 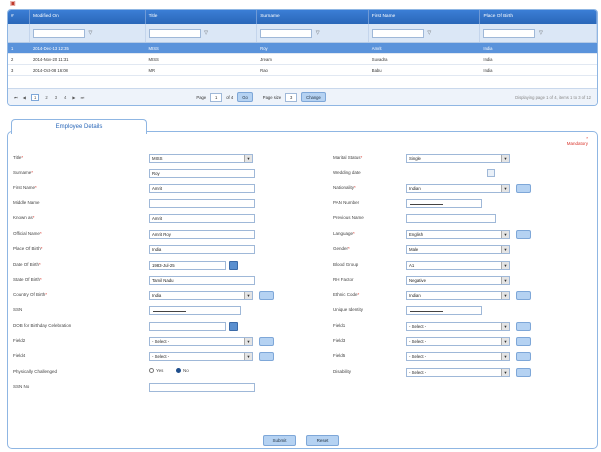 What do you see at coordinates (24, 97) in the screenshot?
I see `prev-page-icon: ◀` at bounding box center [24, 97].